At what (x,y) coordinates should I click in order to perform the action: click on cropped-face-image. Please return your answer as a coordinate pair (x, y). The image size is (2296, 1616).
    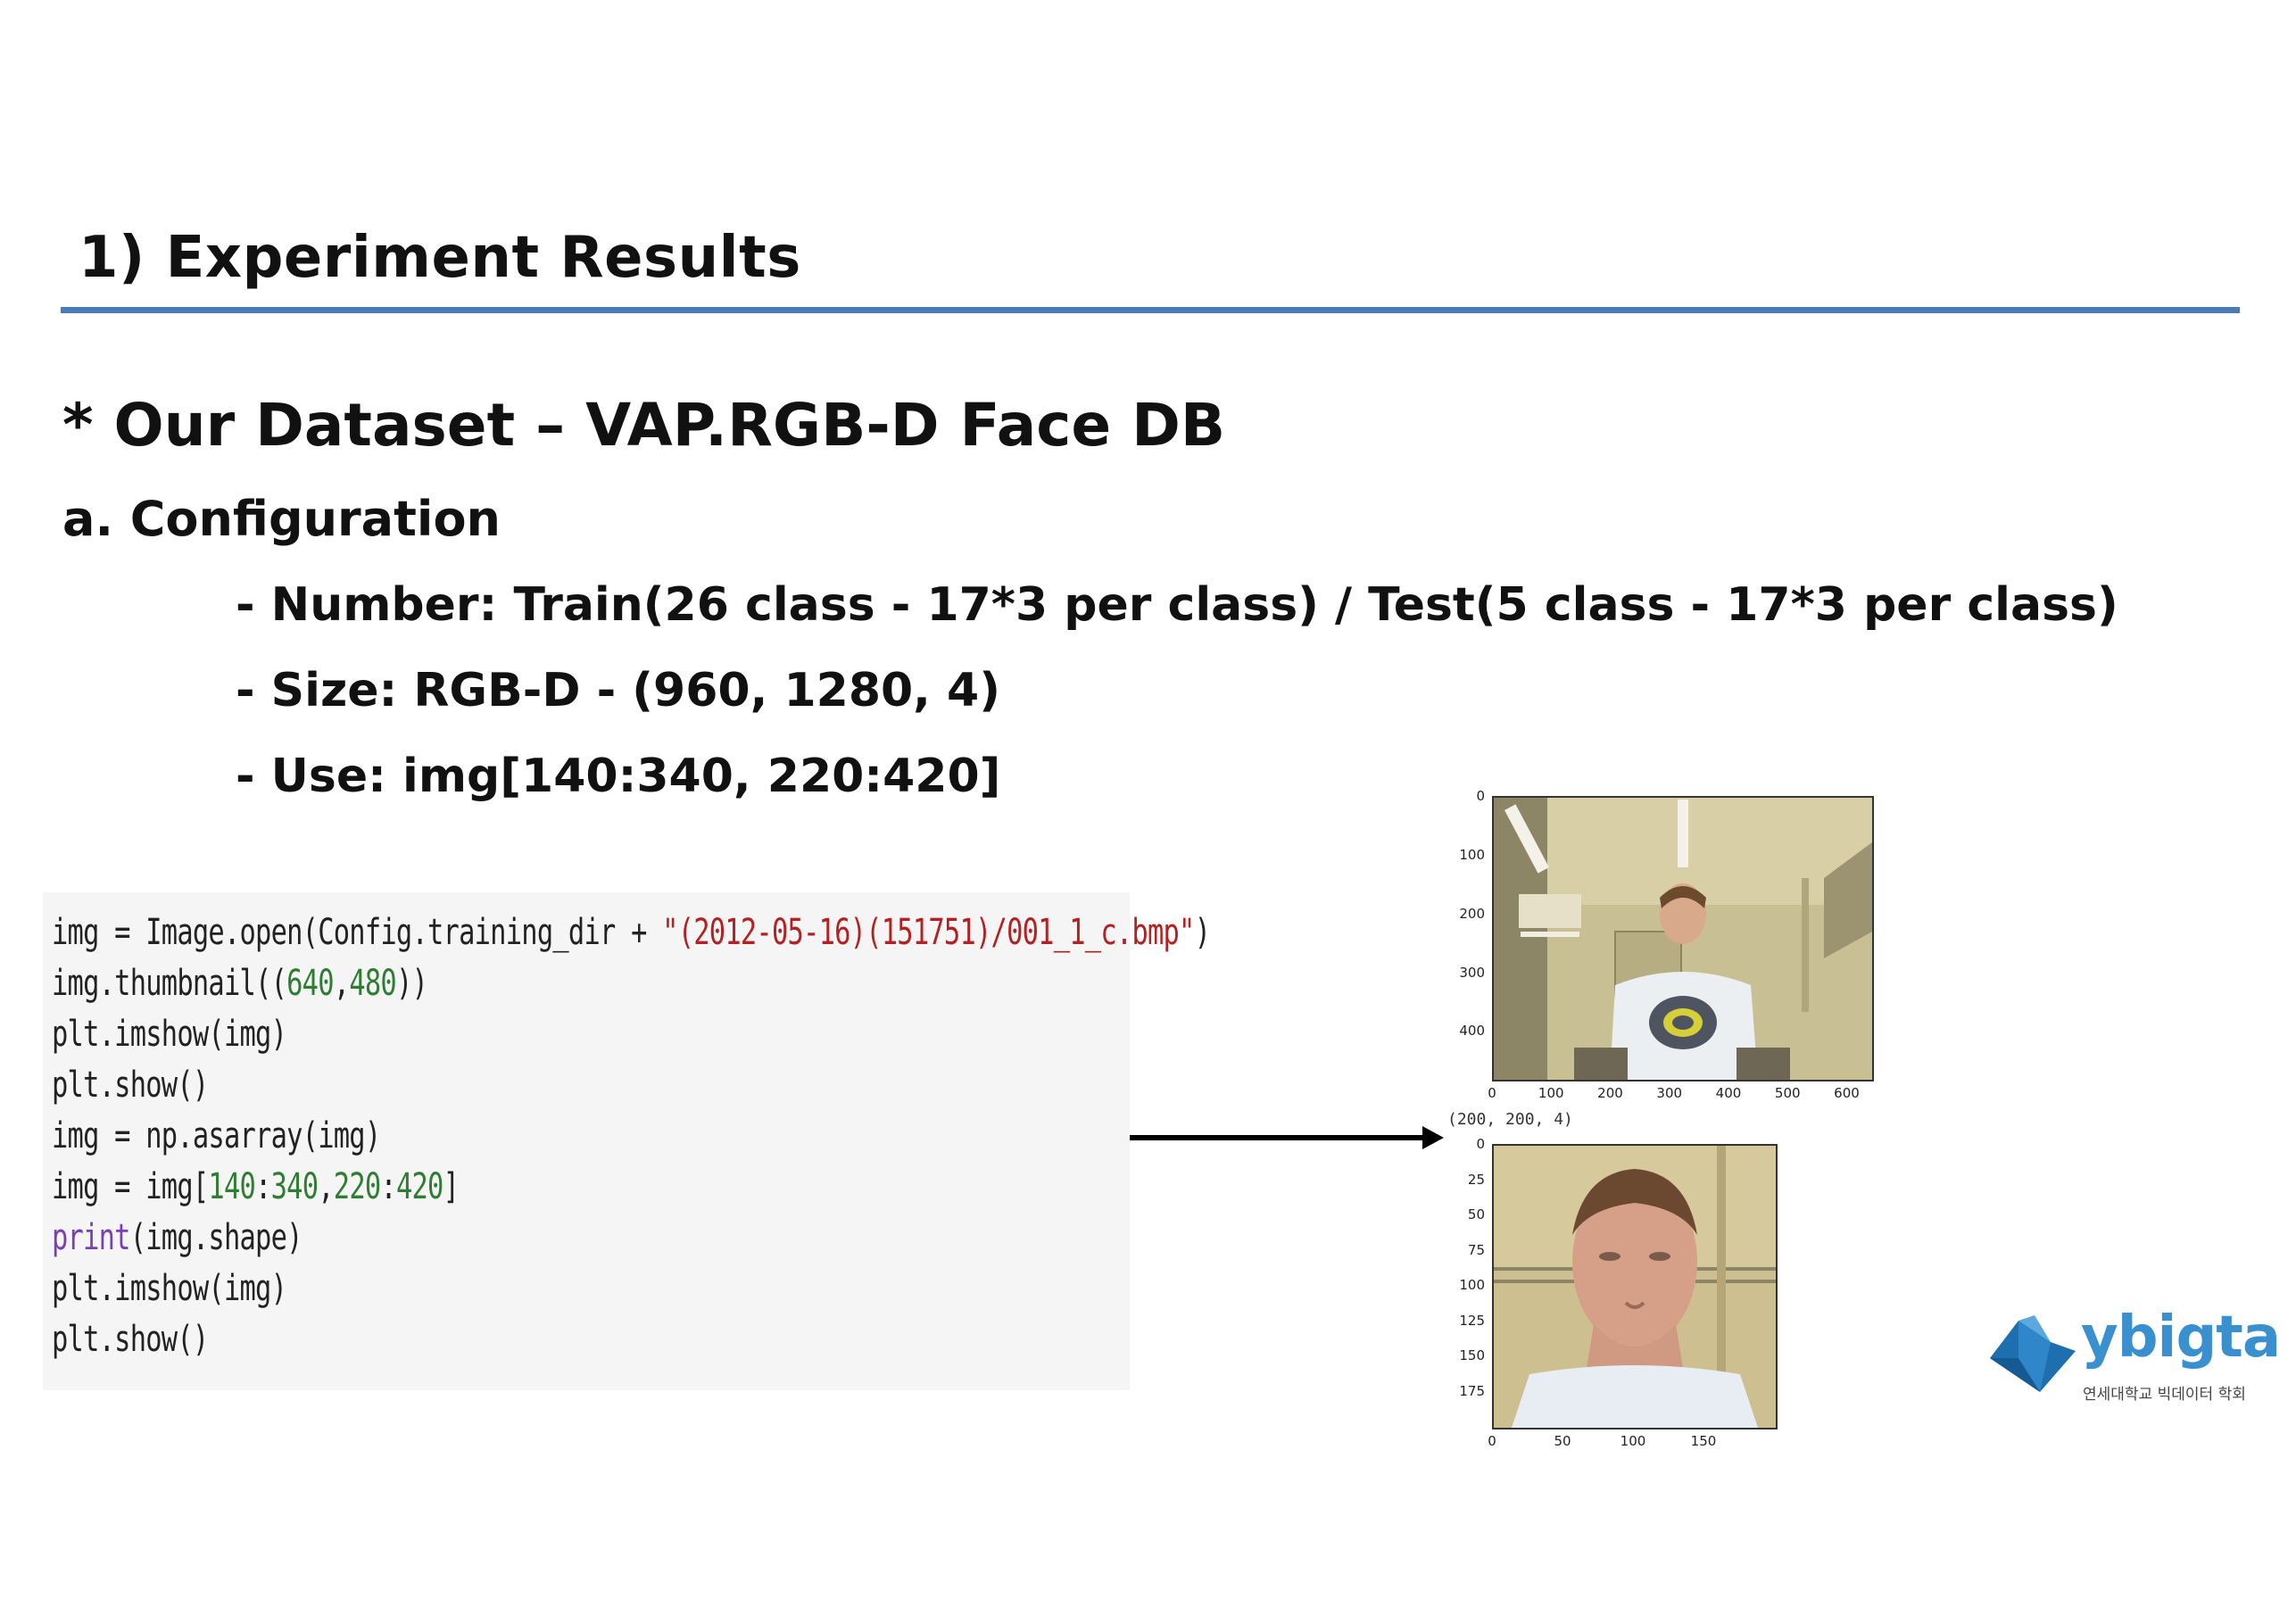
    Looking at the image, I should click on (1635, 1287).